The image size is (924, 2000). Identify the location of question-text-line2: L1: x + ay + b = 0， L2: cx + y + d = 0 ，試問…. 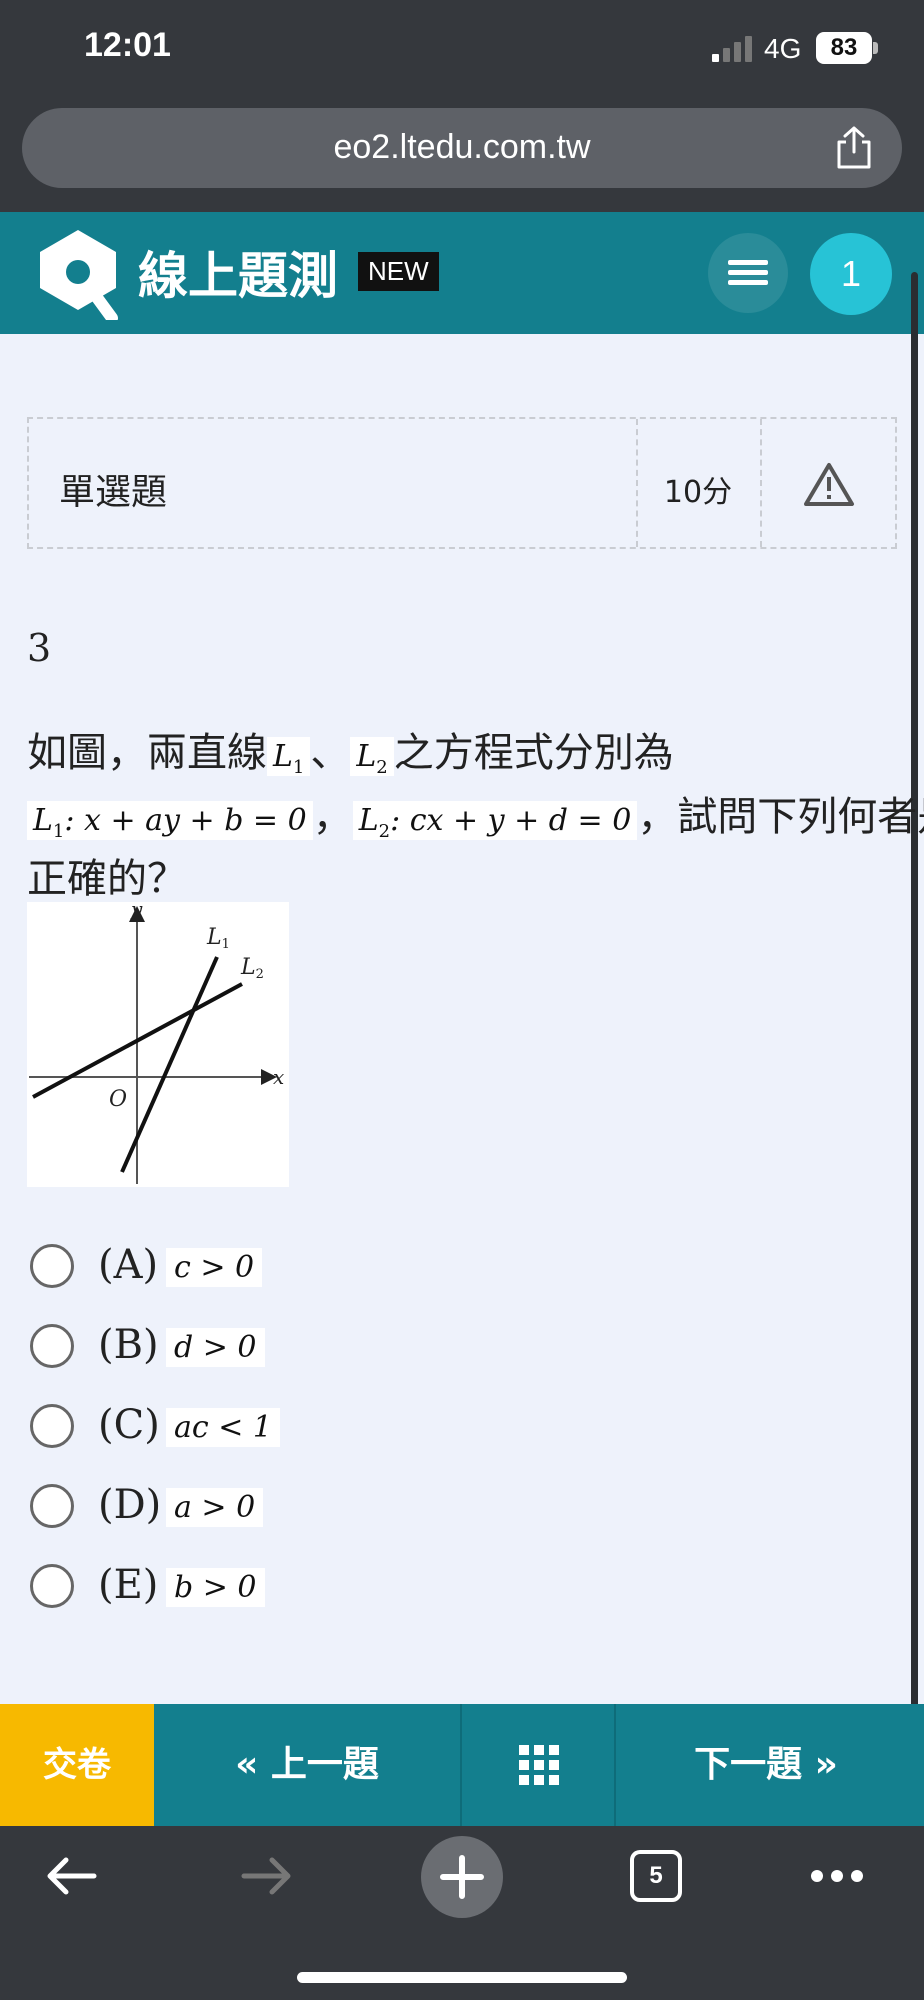
(475, 813).